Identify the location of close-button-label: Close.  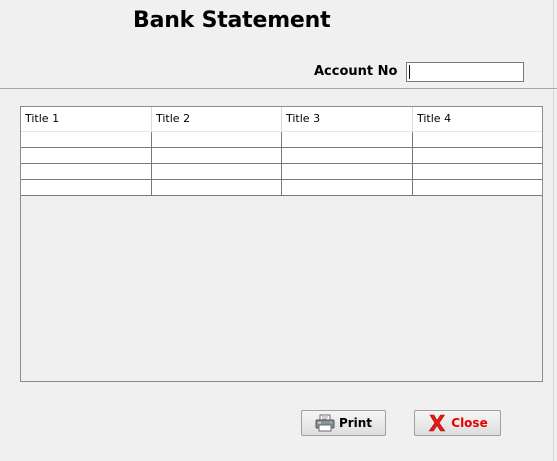
(469, 423).